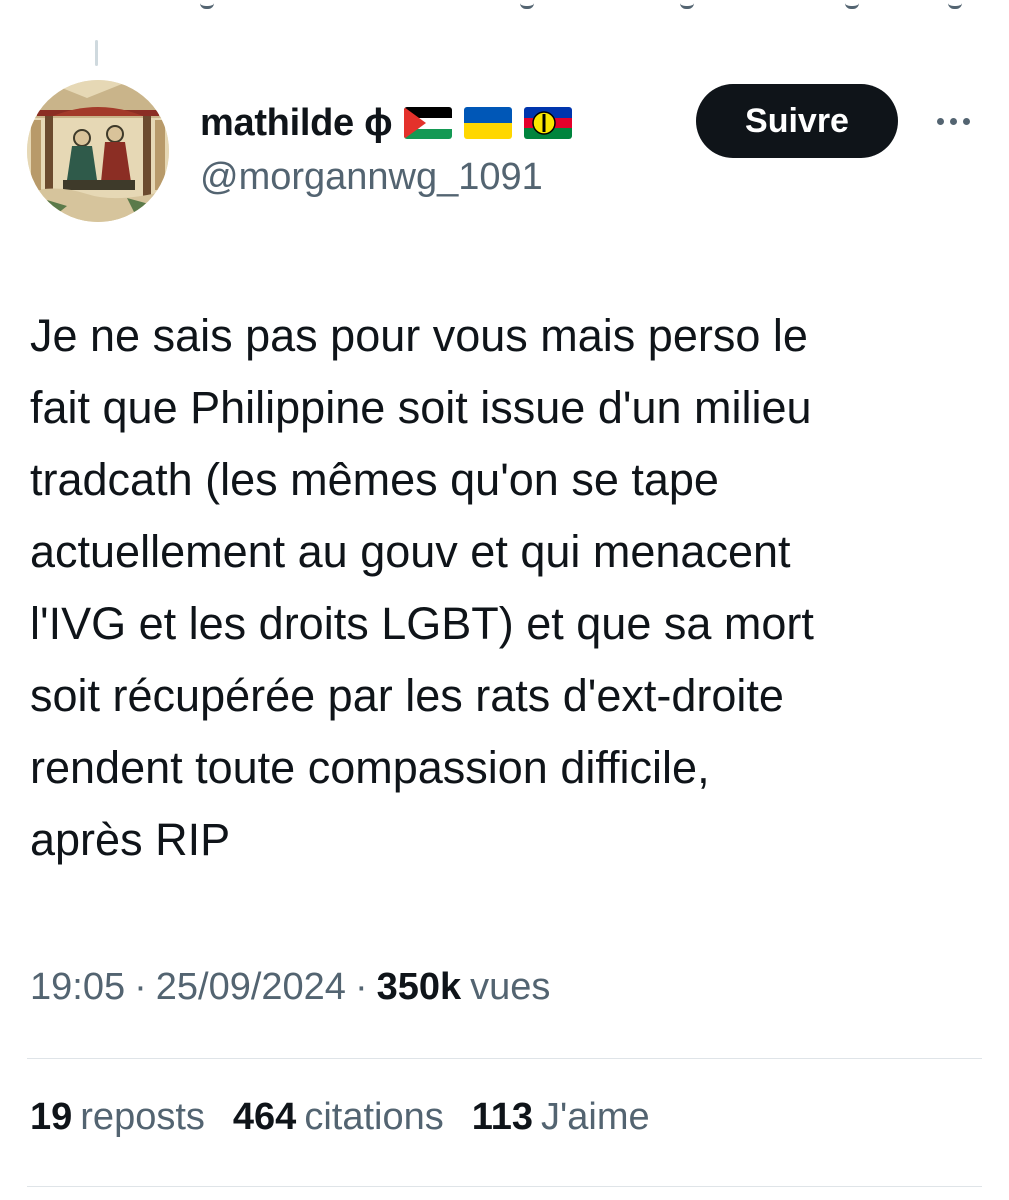 The width and height of the screenshot is (1009, 1200). Describe the element at coordinates (502, 1117) in the screenshot. I see `likes-count: 113` at that location.